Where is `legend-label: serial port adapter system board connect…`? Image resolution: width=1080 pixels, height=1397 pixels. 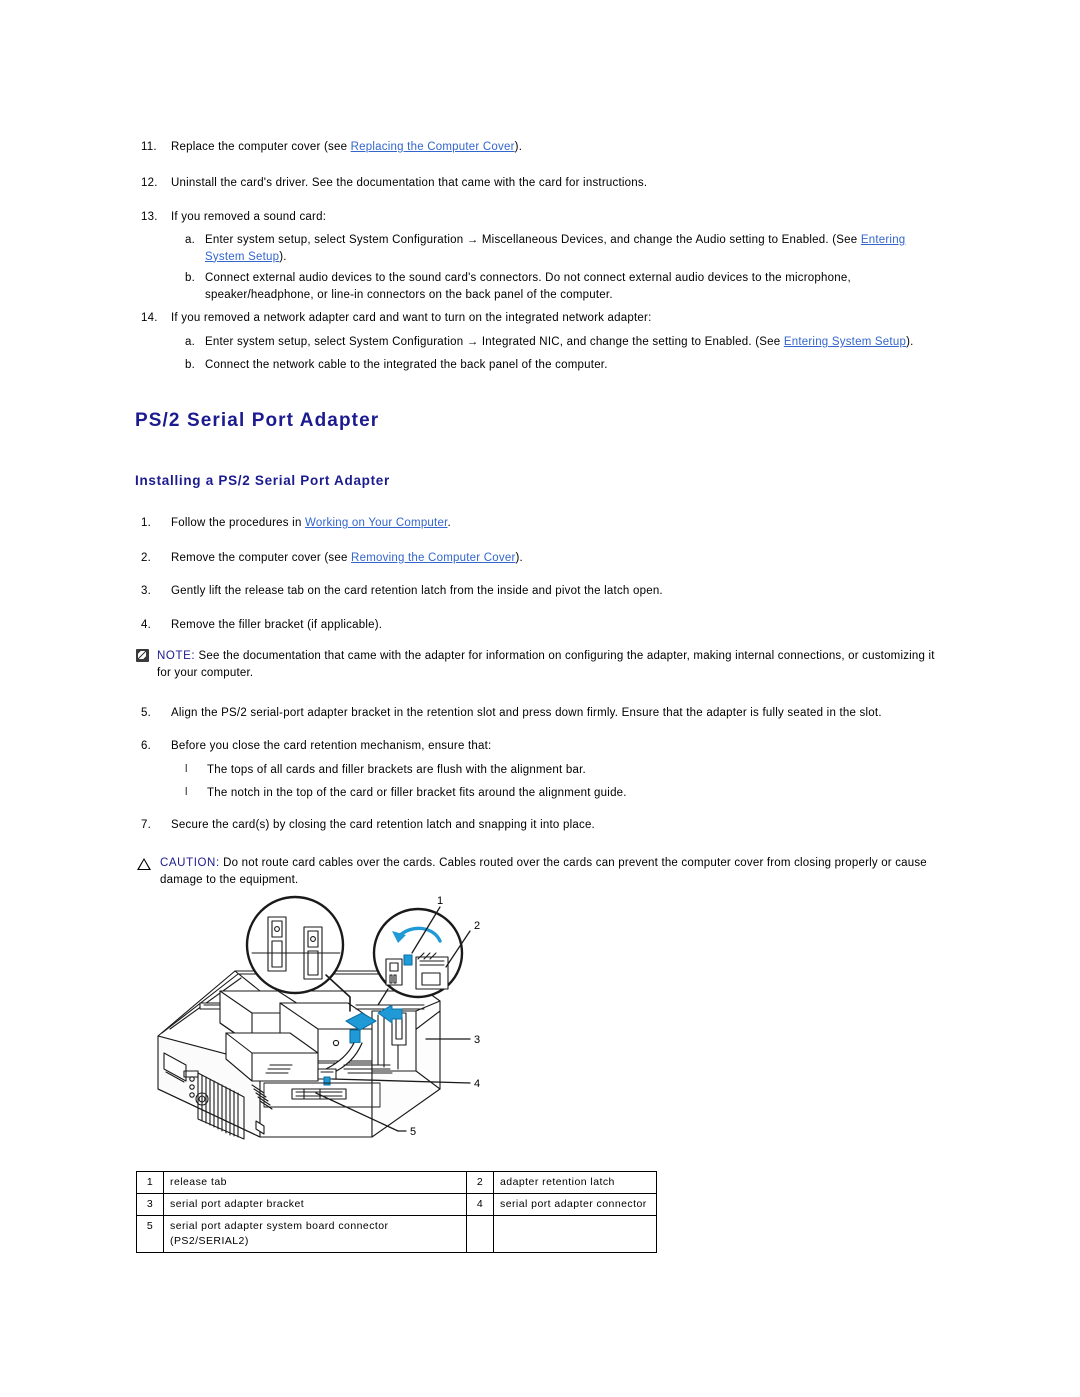
legend-label: serial port adapter system board connect… is located at coordinates (315, 1234).